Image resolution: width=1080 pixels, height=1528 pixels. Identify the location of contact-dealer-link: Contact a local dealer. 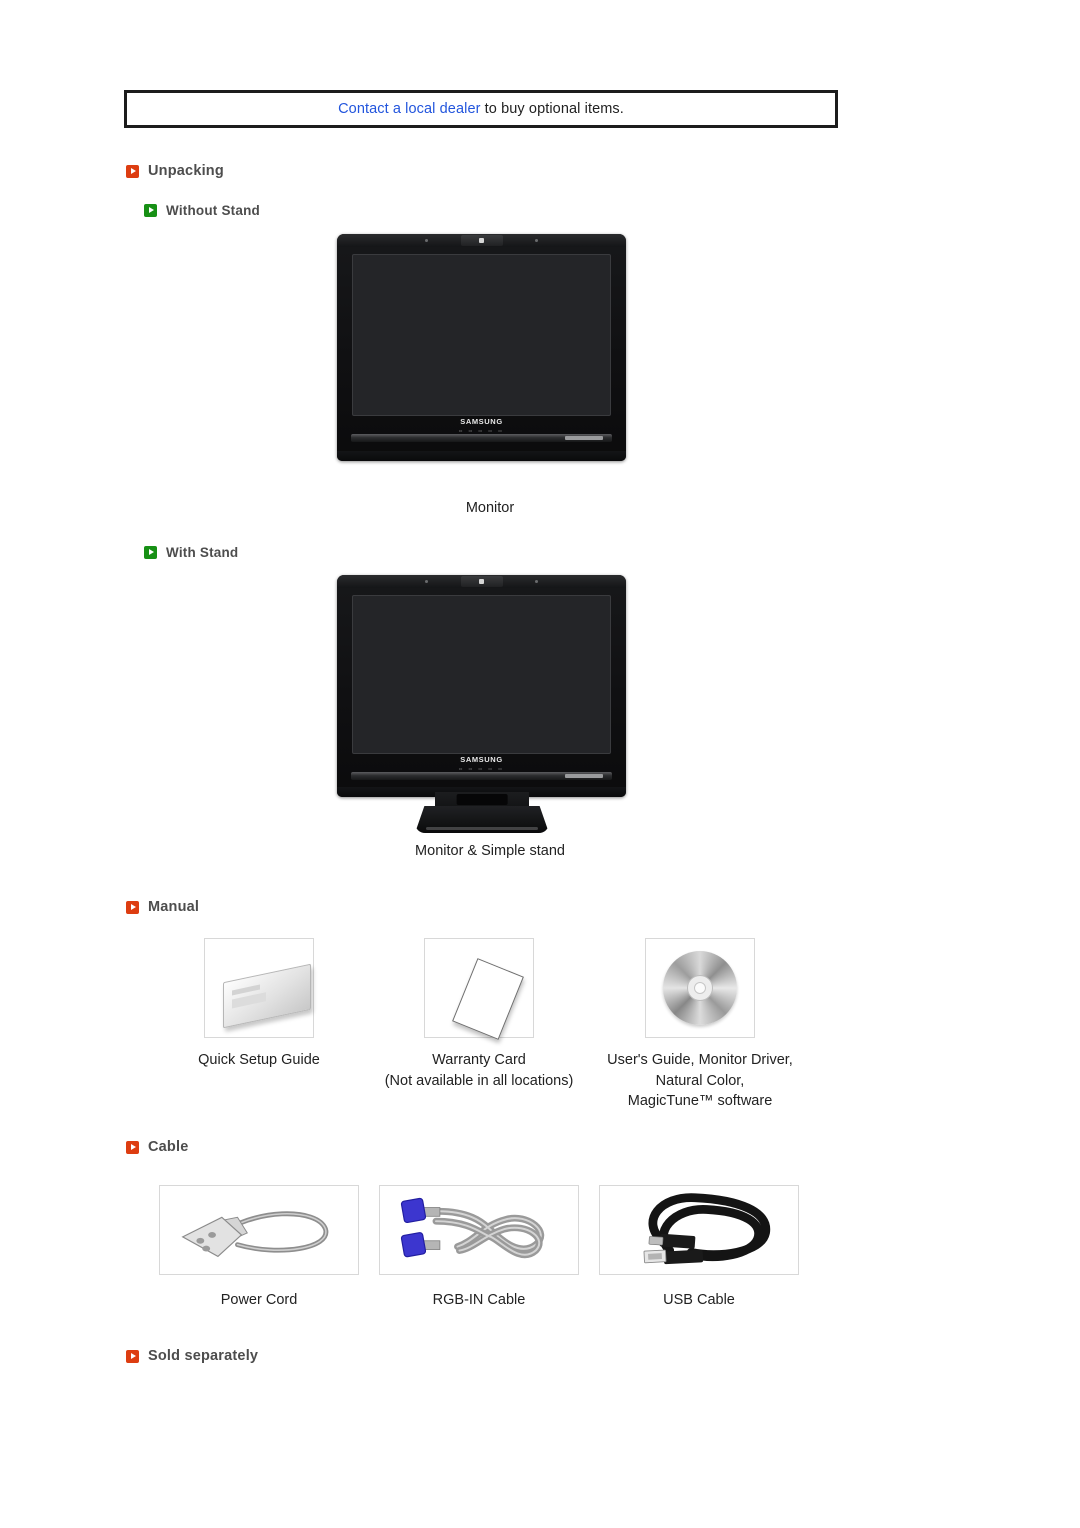
(409, 109).